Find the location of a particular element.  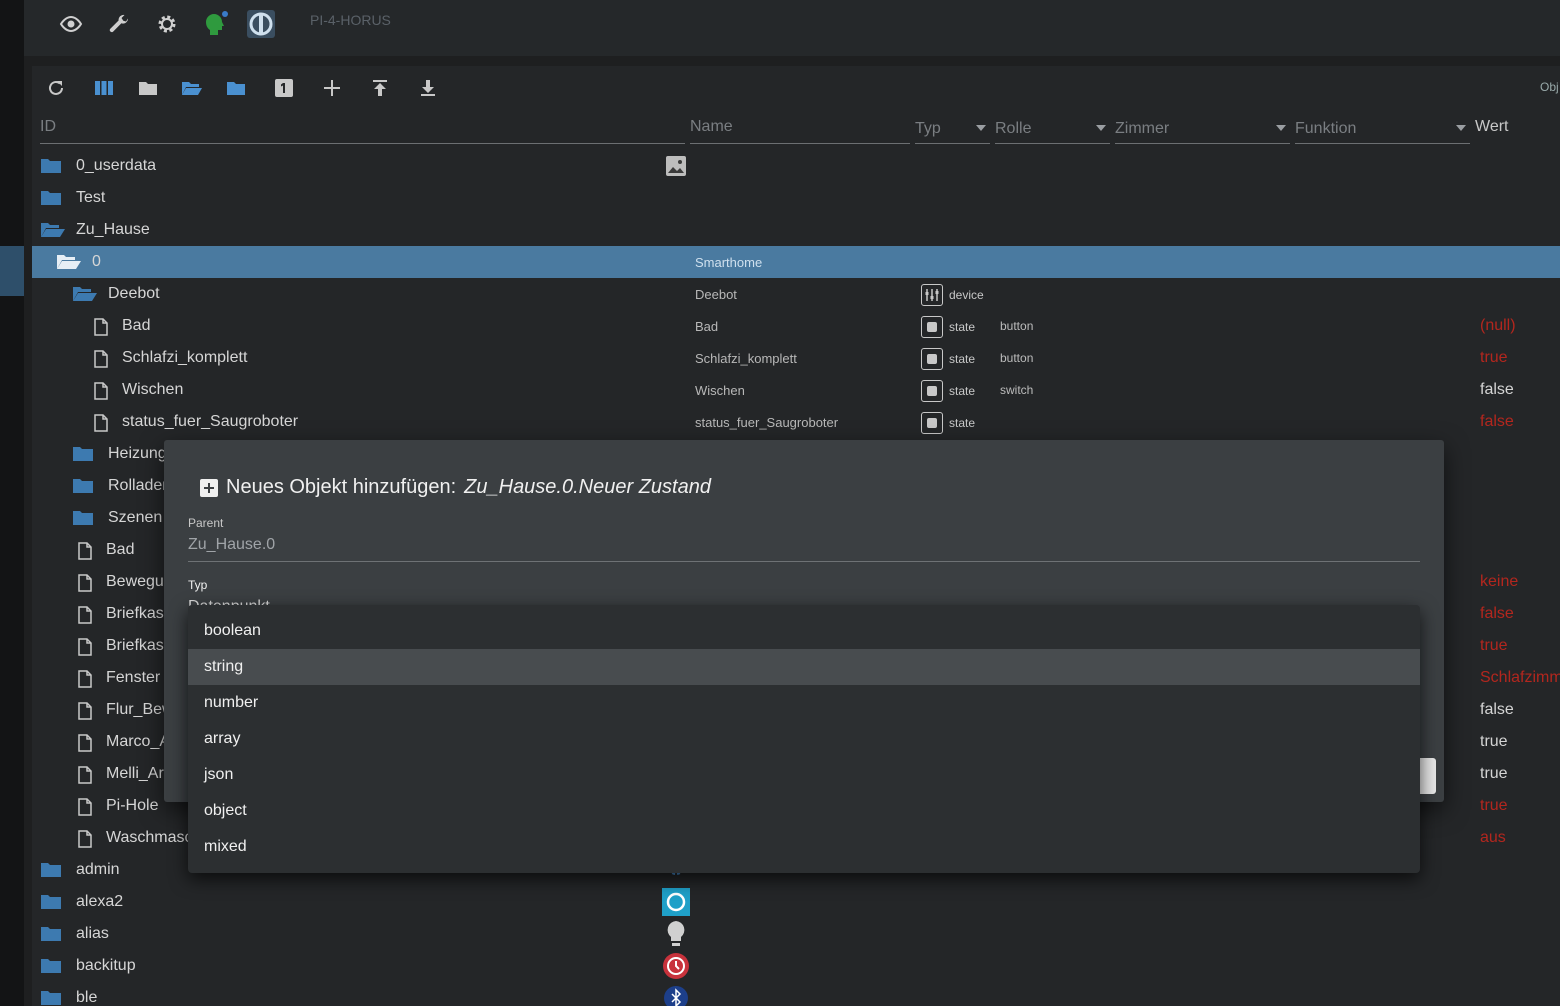

type-option-number: number is located at coordinates (804, 703).